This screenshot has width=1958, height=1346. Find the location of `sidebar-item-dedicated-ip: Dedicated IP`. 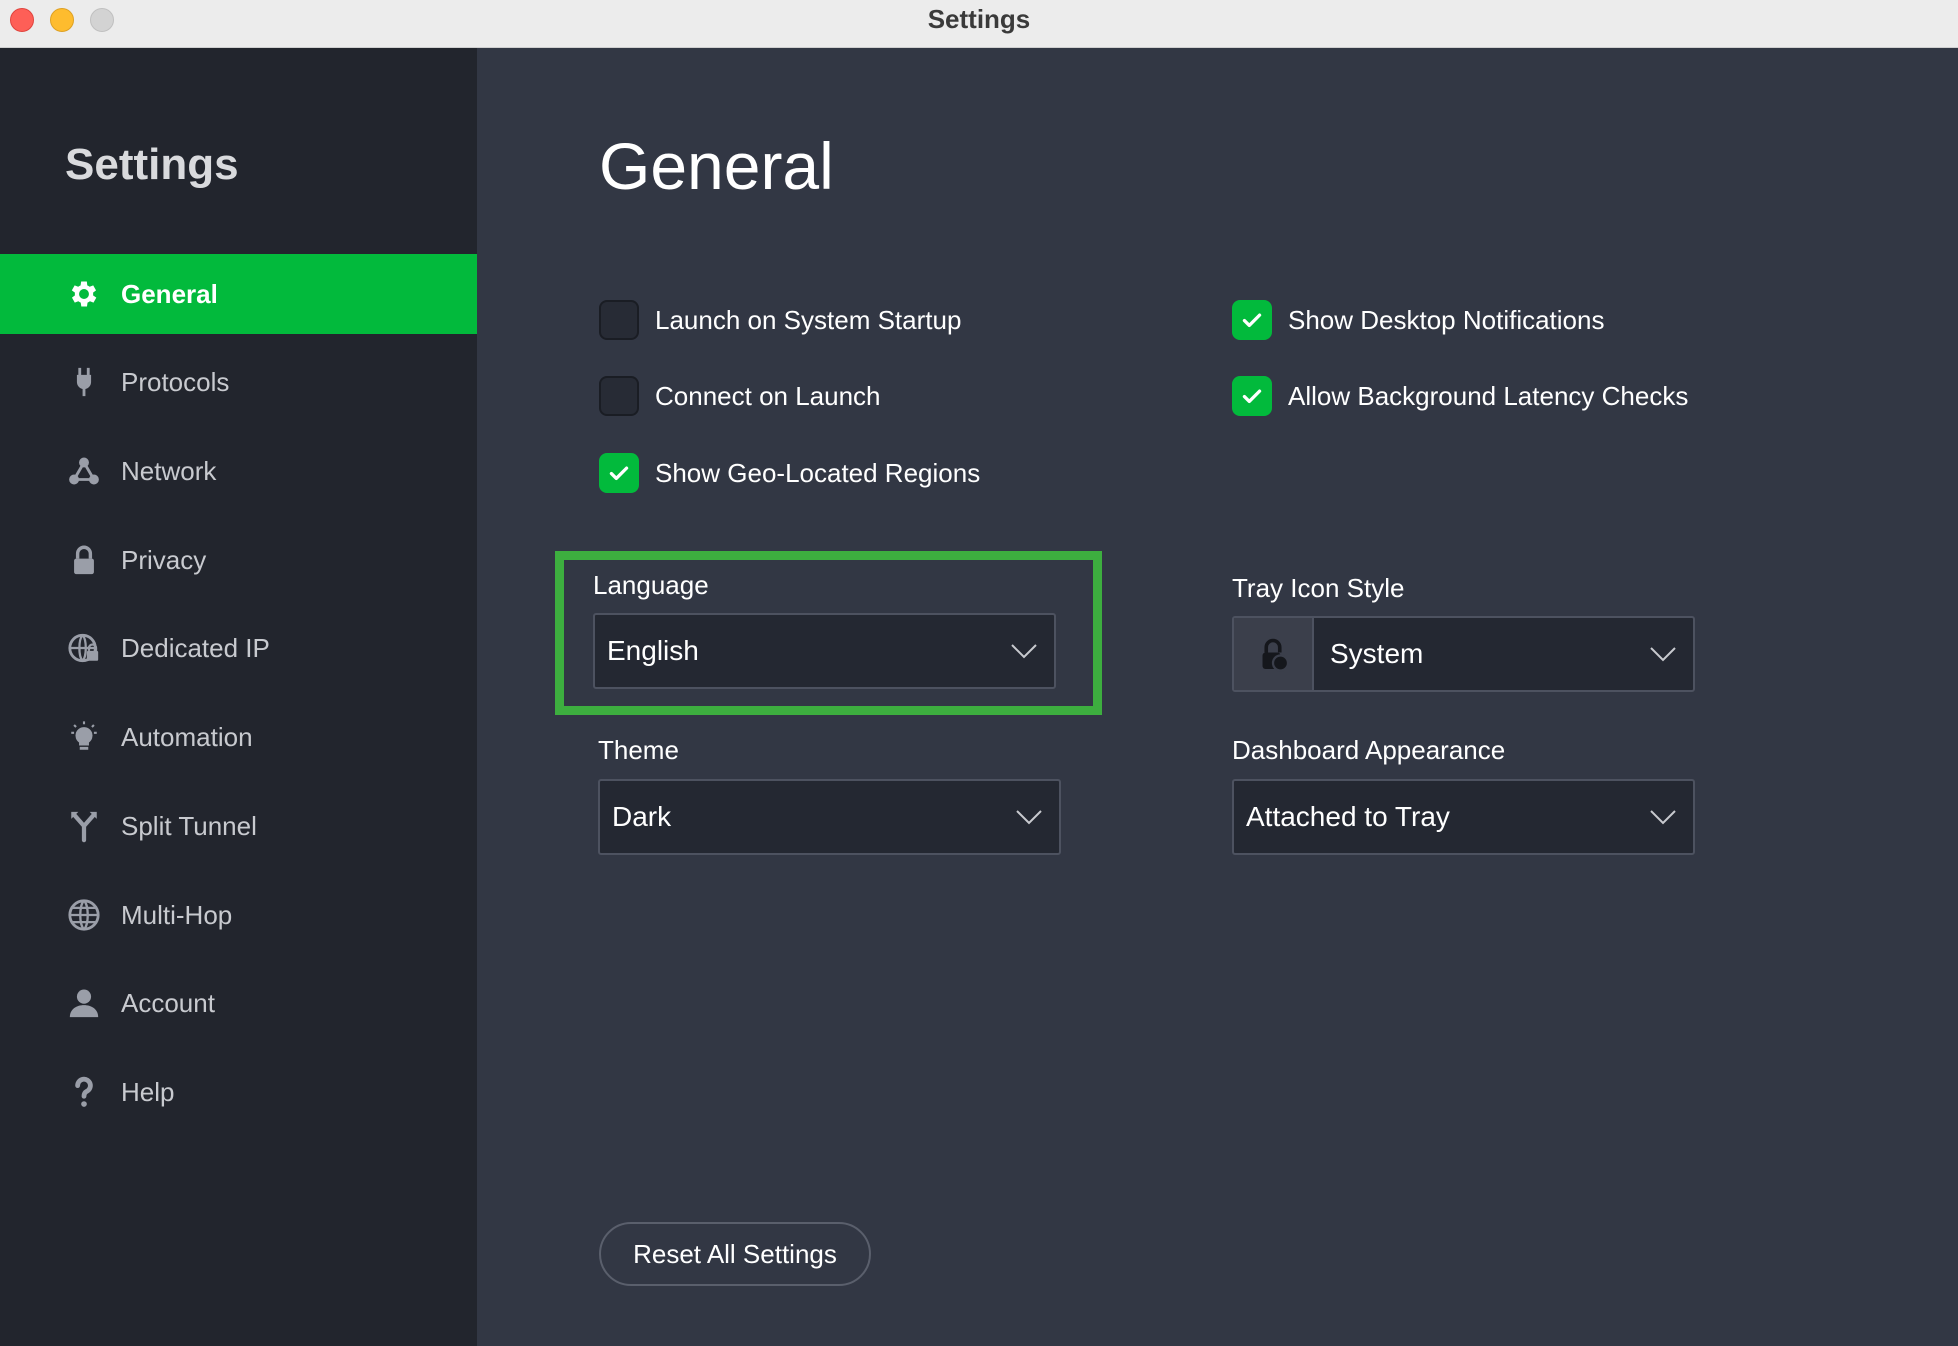

sidebar-item-dedicated-ip: Dedicated IP is located at coordinates (238, 648).